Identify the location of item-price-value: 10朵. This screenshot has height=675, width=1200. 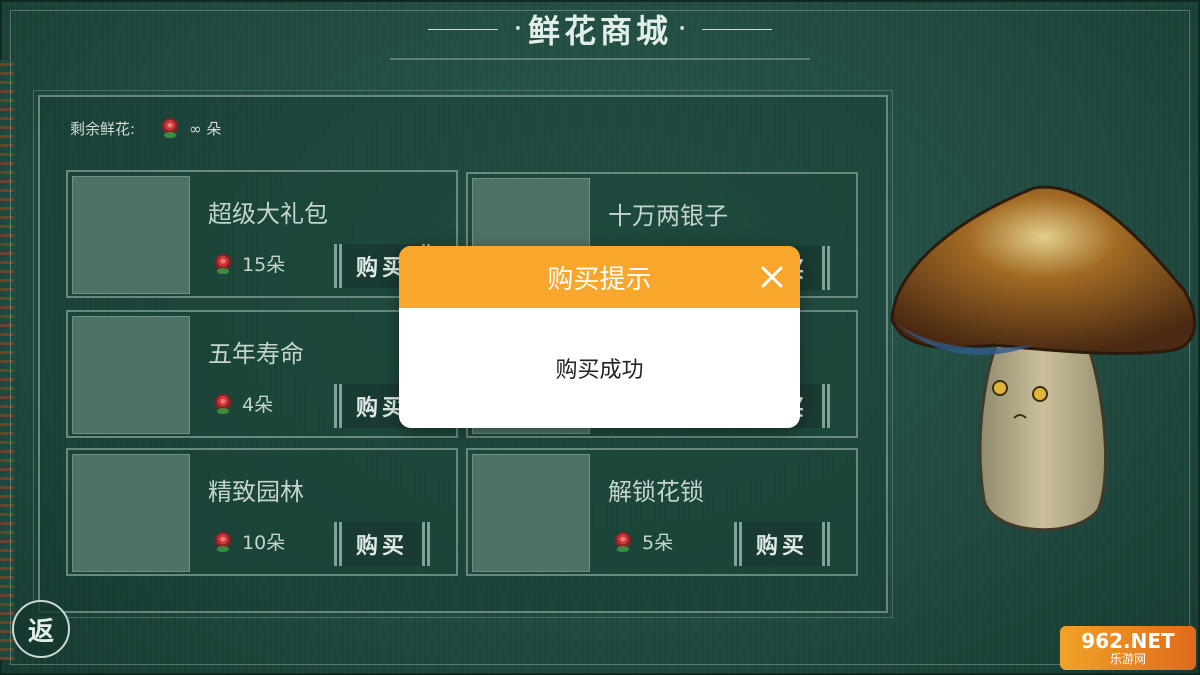
(264, 543).